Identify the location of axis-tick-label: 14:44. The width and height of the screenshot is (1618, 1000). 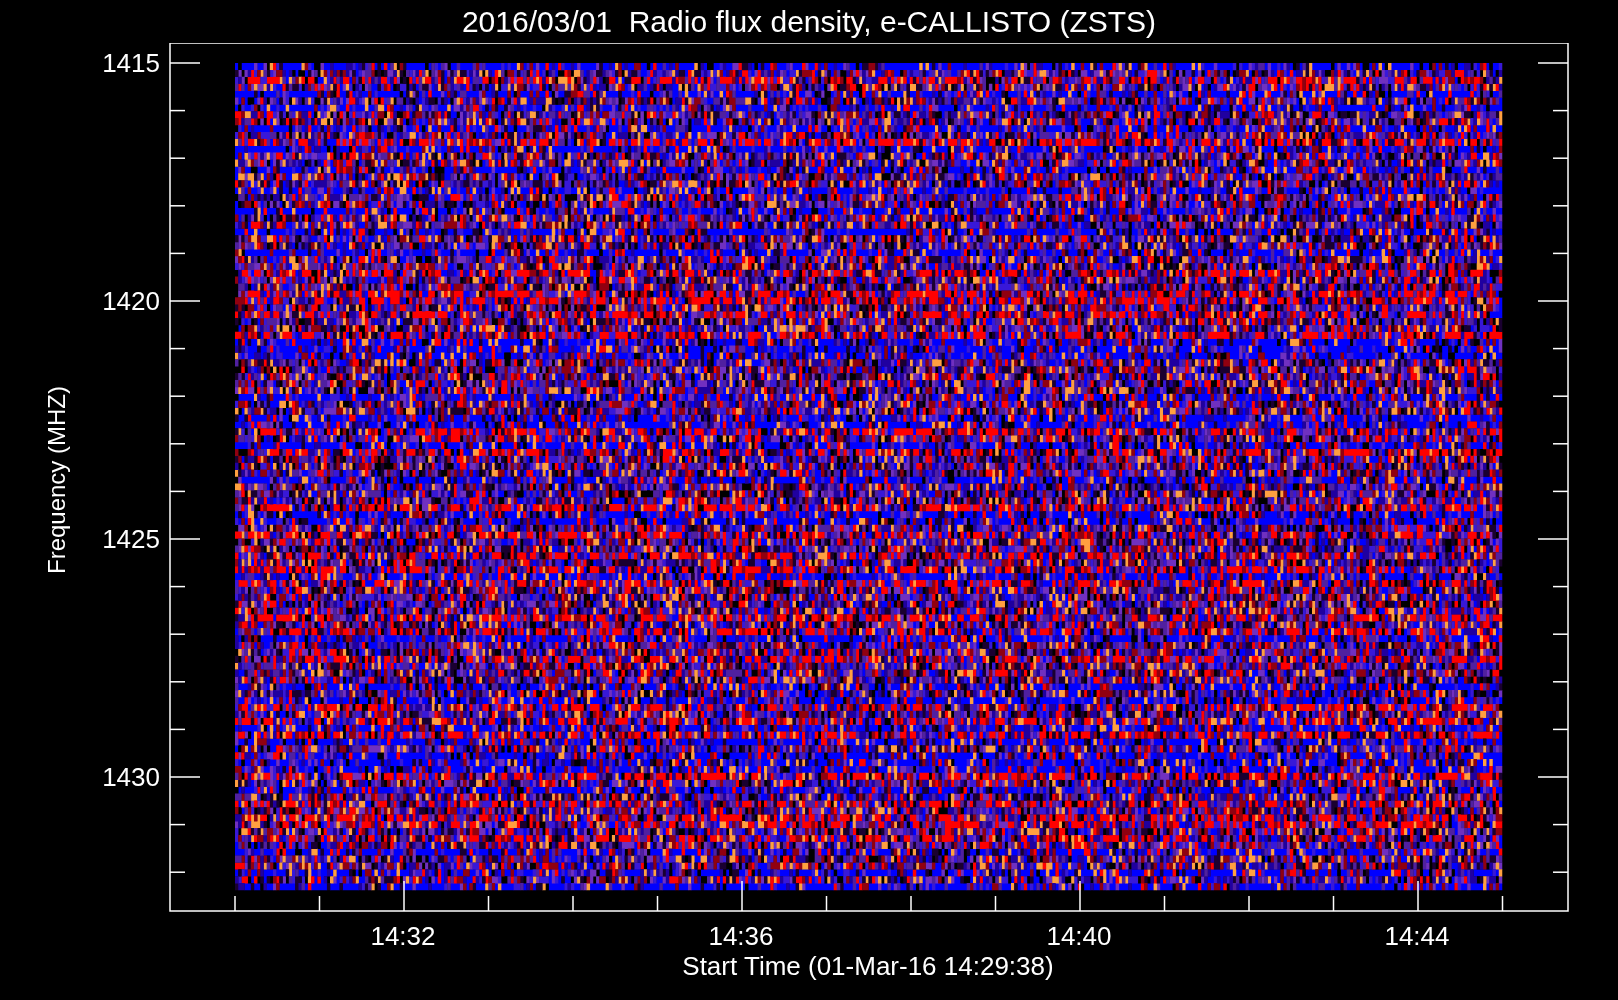
(1417, 936).